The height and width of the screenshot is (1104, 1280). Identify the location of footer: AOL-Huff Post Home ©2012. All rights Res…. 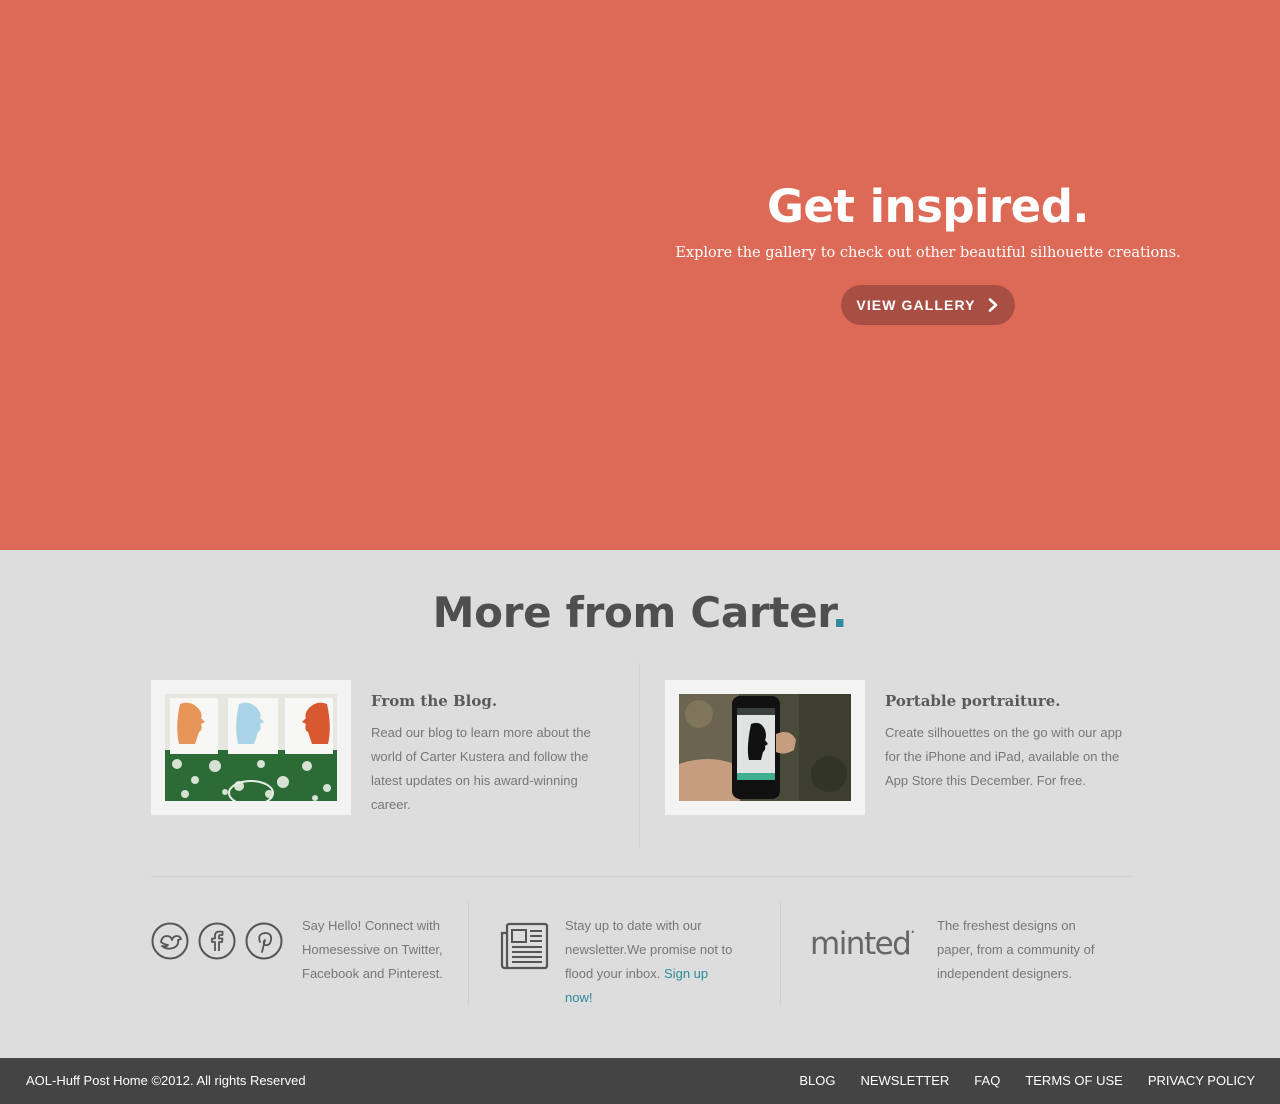
(640, 1081).